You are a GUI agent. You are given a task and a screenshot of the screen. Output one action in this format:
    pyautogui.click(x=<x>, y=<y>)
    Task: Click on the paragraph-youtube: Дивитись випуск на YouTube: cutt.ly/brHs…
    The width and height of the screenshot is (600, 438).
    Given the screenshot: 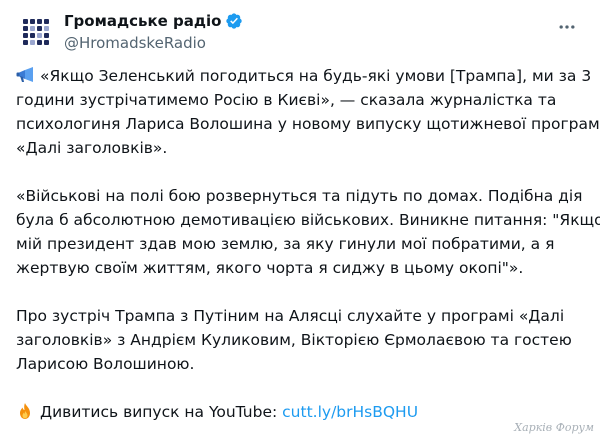 What is the action you would take?
    pyautogui.click(x=300, y=412)
    